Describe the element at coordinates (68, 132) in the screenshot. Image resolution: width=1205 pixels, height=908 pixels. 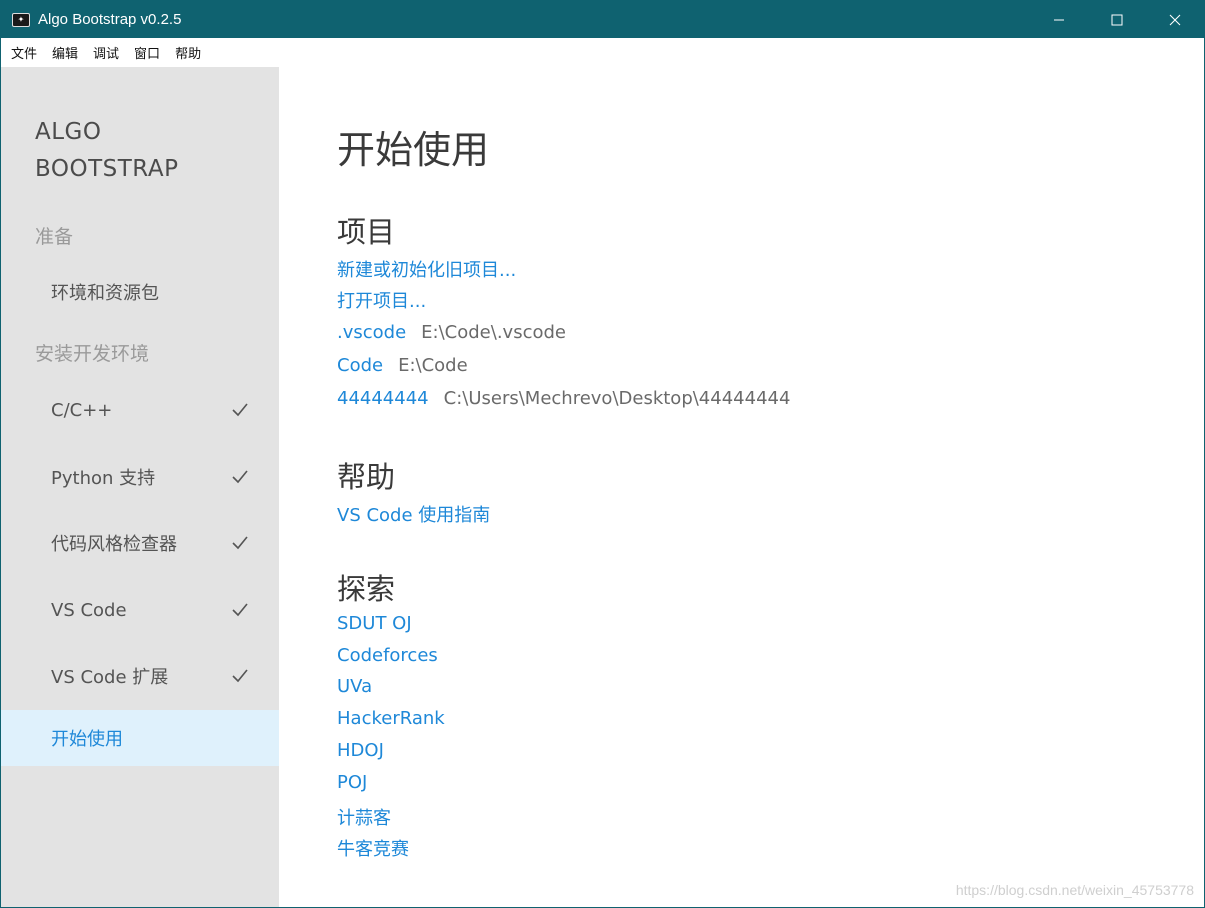
I see `brand-line-1: ALGO` at that location.